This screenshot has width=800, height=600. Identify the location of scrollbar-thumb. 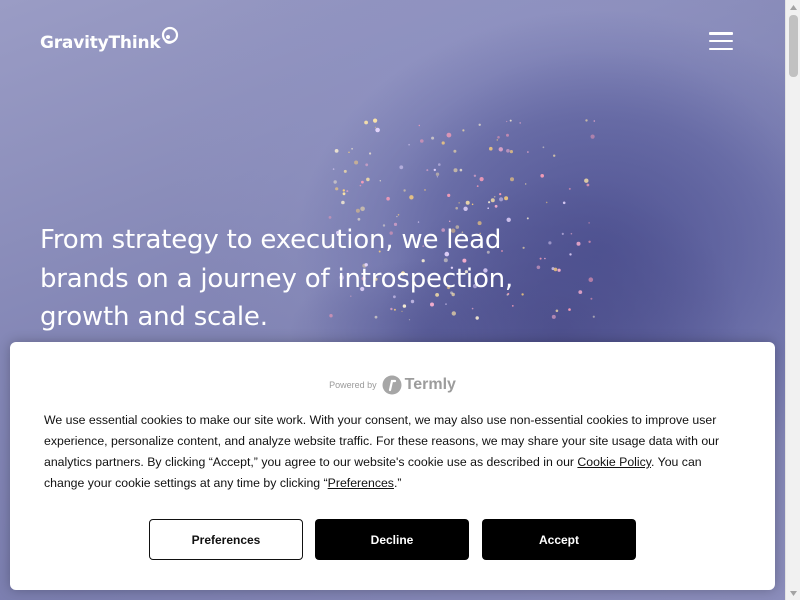
(793, 46).